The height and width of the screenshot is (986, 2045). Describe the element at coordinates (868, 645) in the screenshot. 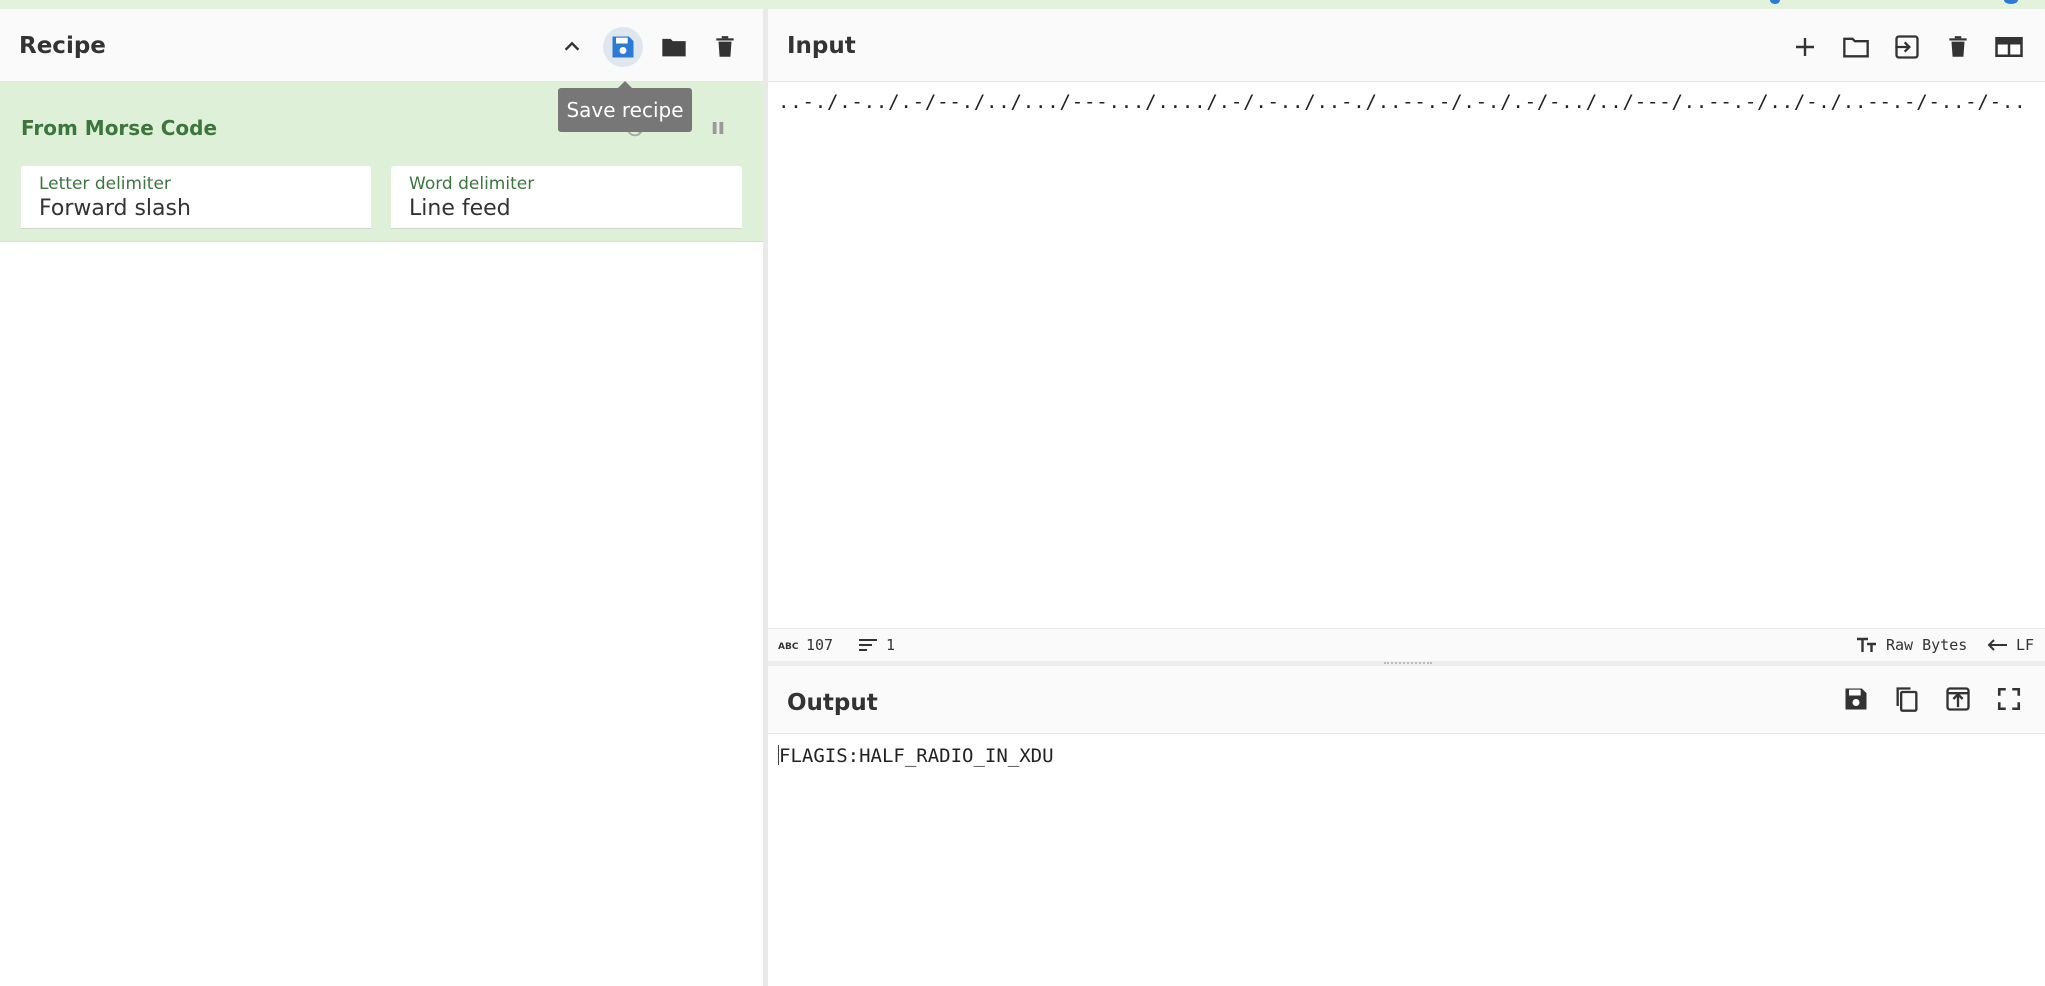

I see `lines-icon` at that location.